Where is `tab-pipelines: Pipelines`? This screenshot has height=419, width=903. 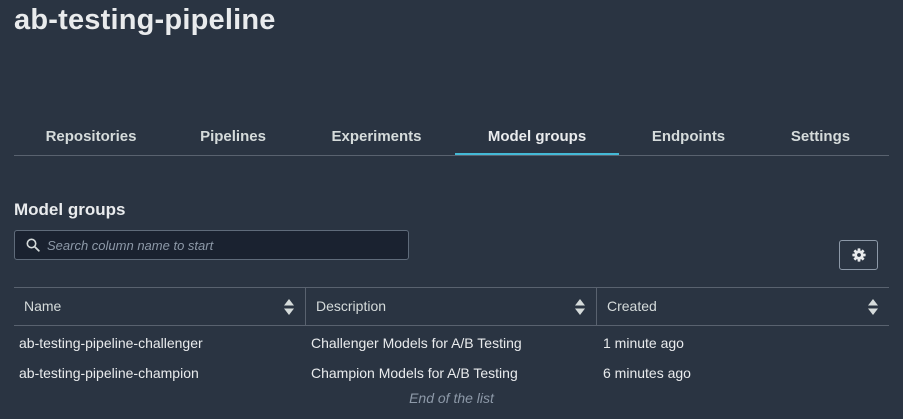
tab-pipelines: Pipelines is located at coordinates (233, 137).